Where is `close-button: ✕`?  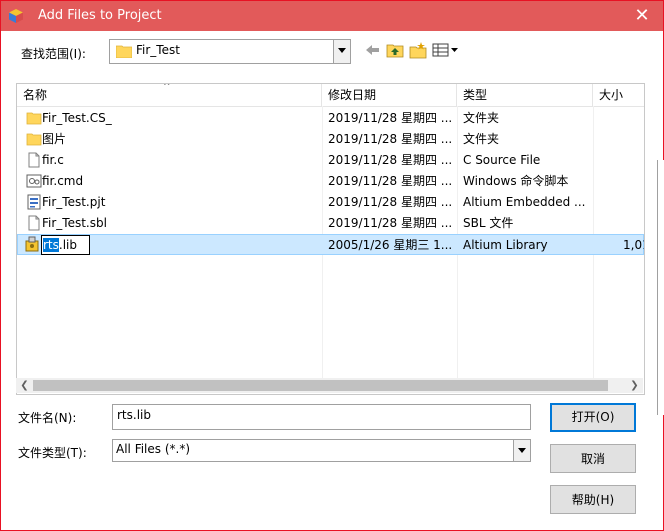
close-button: ✕ is located at coordinates (642, 16).